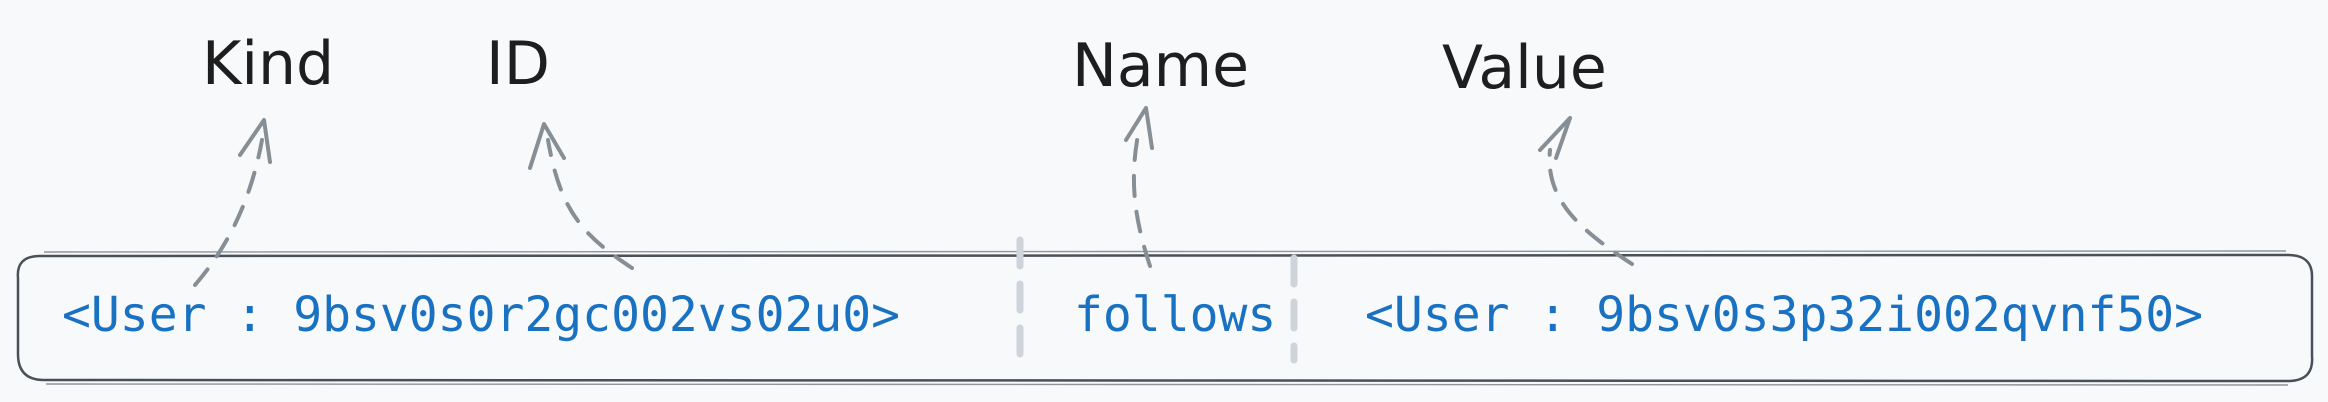 This screenshot has width=2328, height=402. I want to click on arrow-name, so click(1139, 187).